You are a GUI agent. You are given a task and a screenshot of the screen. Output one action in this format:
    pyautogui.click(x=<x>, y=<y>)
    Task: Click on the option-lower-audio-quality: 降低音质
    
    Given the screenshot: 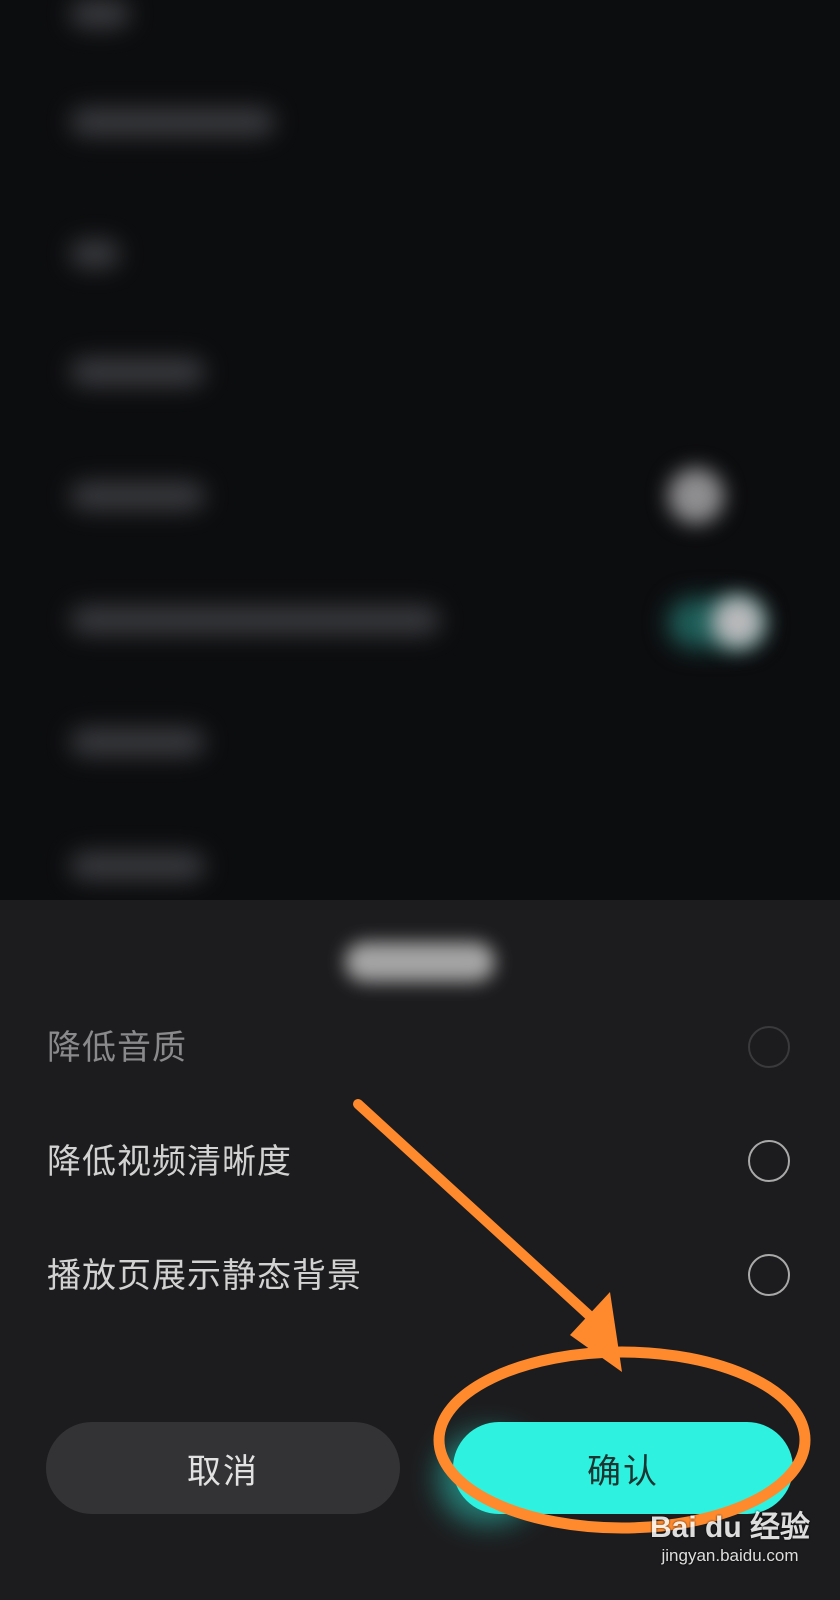 What is the action you would take?
    pyautogui.click(x=420, y=1048)
    